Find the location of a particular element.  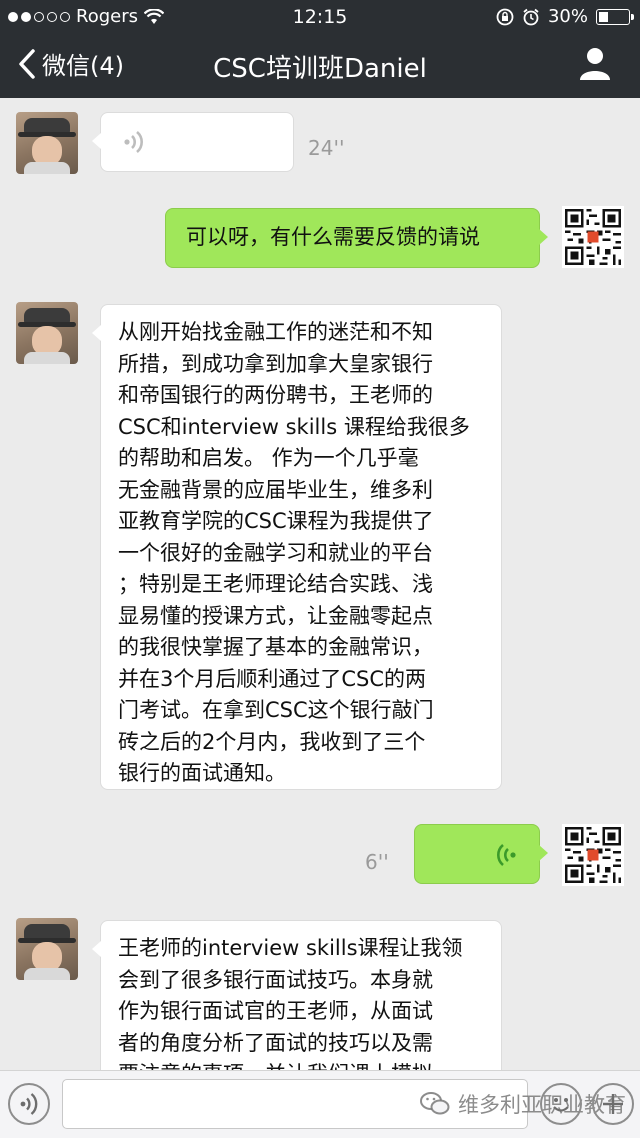

person-icon is located at coordinates (595, 64).